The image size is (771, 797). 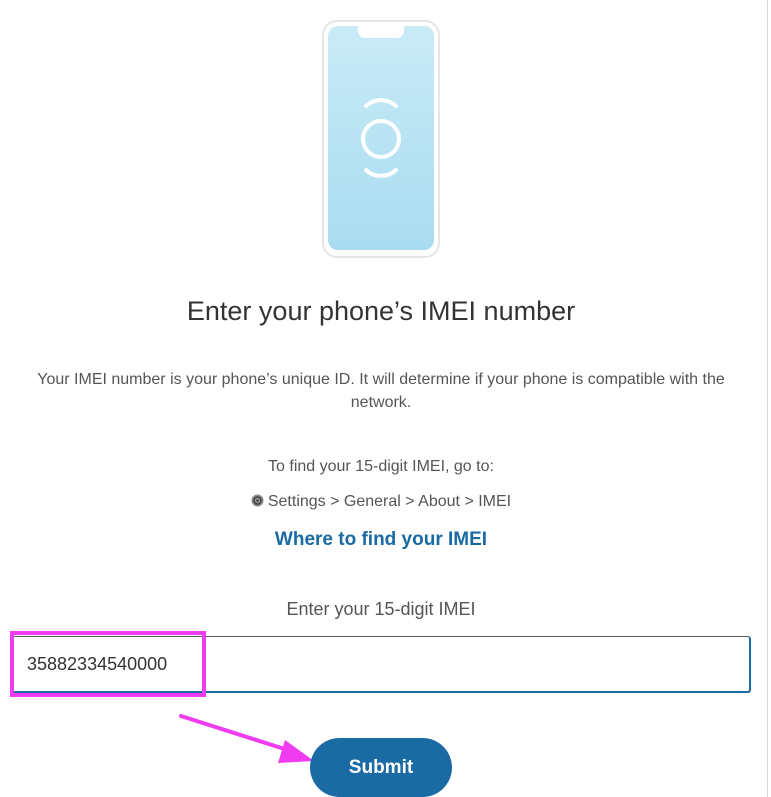 What do you see at coordinates (381, 466) in the screenshot?
I see `find-imei-instructions: To find your 15-digit IMEI, go to:` at bounding box center [381, 466].